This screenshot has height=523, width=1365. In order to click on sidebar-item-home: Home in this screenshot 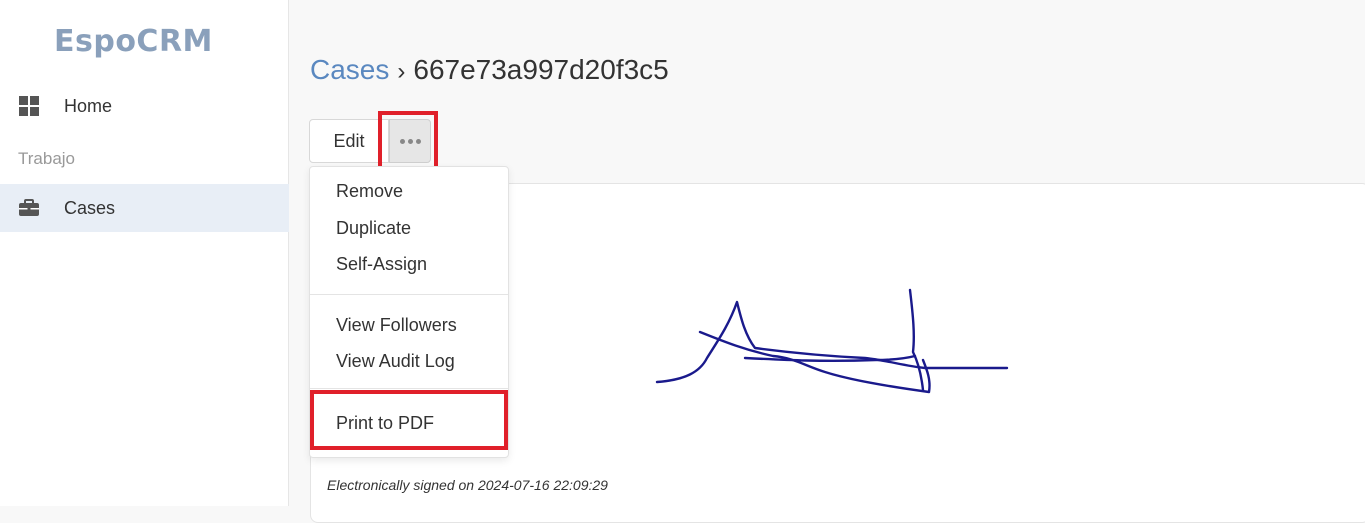, I will do `click(144, 106)`.